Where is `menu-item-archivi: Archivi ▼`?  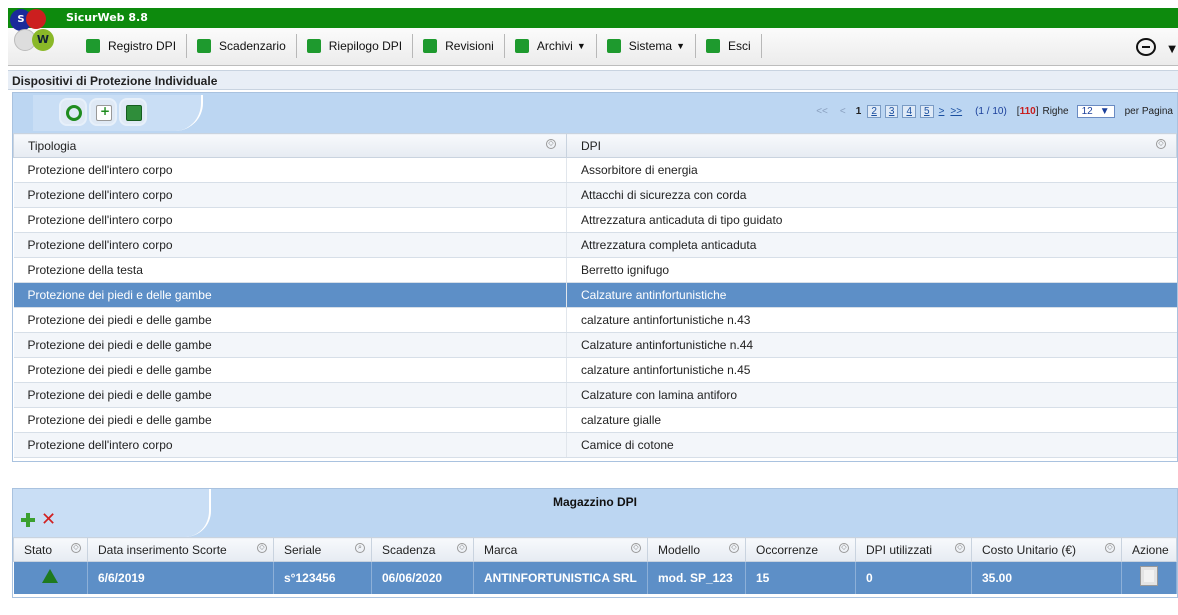 menu-item-archivi: Archivi ▼ is located at coordinates (551, 46).